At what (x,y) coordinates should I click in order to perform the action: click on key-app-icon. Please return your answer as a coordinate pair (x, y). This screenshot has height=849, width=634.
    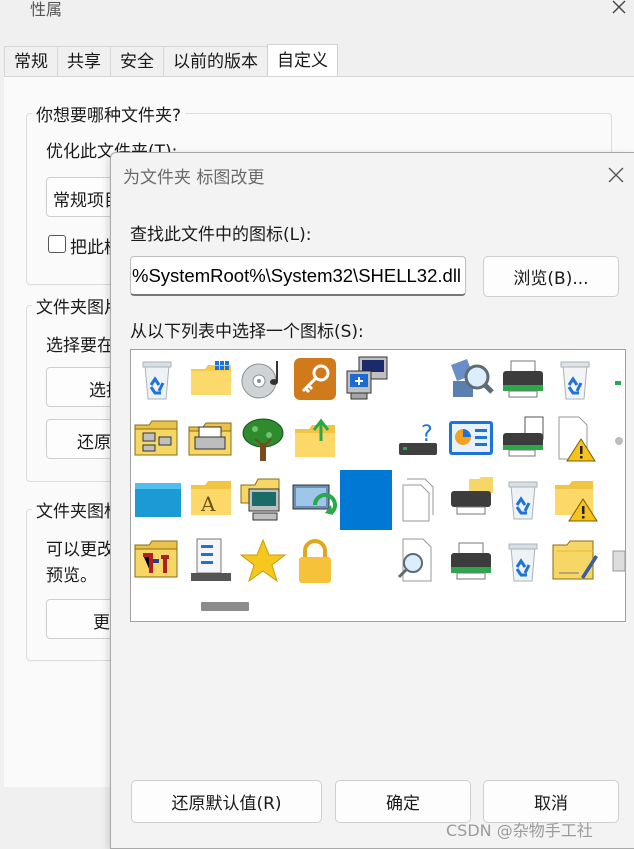
    Looking at the image, I should click on (315, 379).